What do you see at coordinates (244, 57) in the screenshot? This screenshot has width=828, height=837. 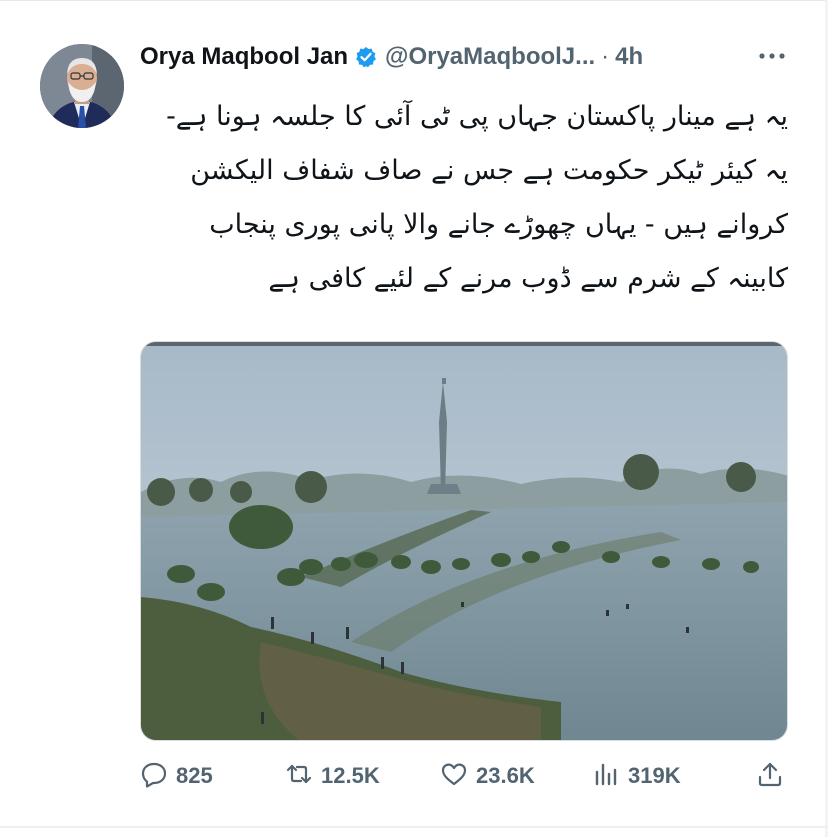 I see `author-name: Orya Maqbool Jan` at bounding box center [244, 57].